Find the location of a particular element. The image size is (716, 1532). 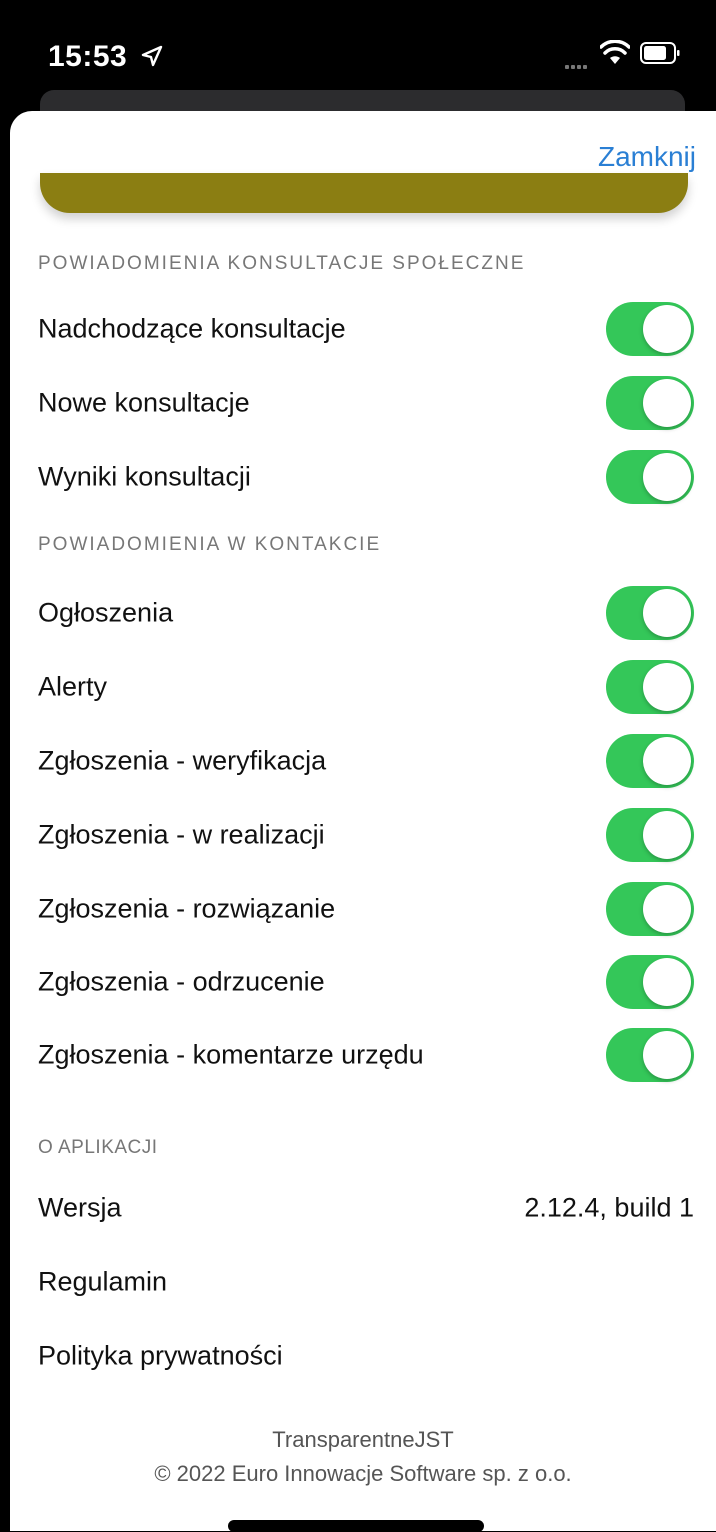

setting-label: Ogłoszenia is located at coordinates (106, 612).